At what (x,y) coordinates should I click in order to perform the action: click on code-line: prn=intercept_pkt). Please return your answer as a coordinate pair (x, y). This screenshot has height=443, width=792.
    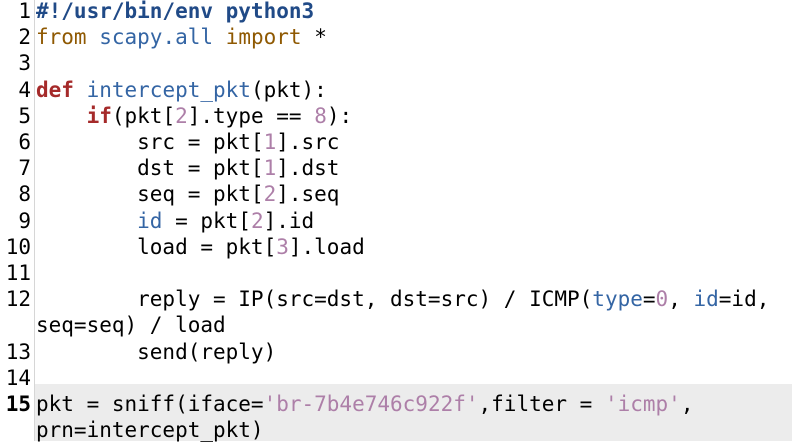
    Looking at the image, I should click on (396, 430).